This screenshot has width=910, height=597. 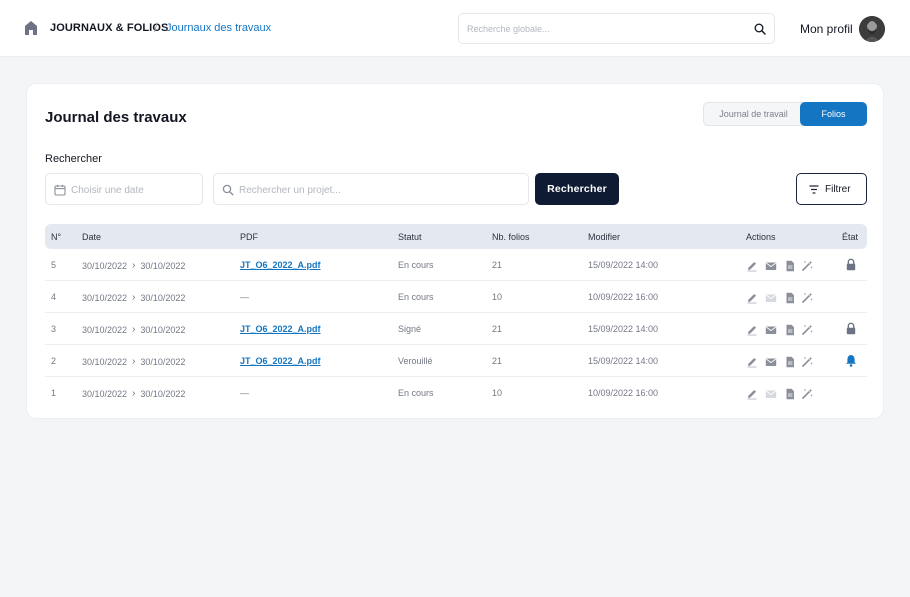 I want to click on project-search-field, so click(x=371, y=189).